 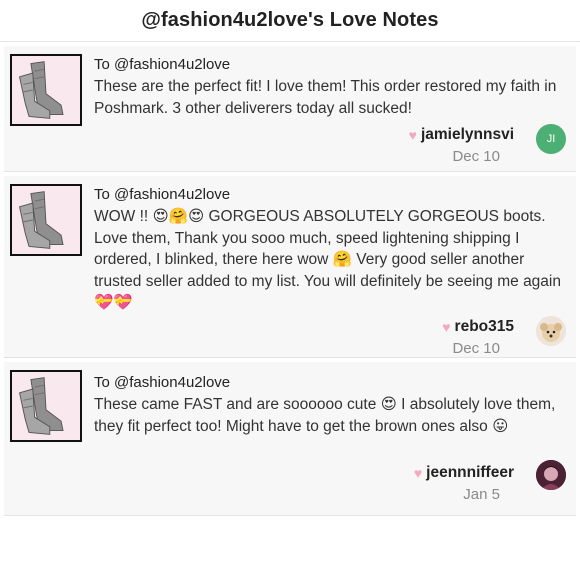 What do you see at coordinates (464, 483) in the screenshot?
I see `note-signature: ♥ jeennniffeer Jan 5` at bounding box center [464, 483].